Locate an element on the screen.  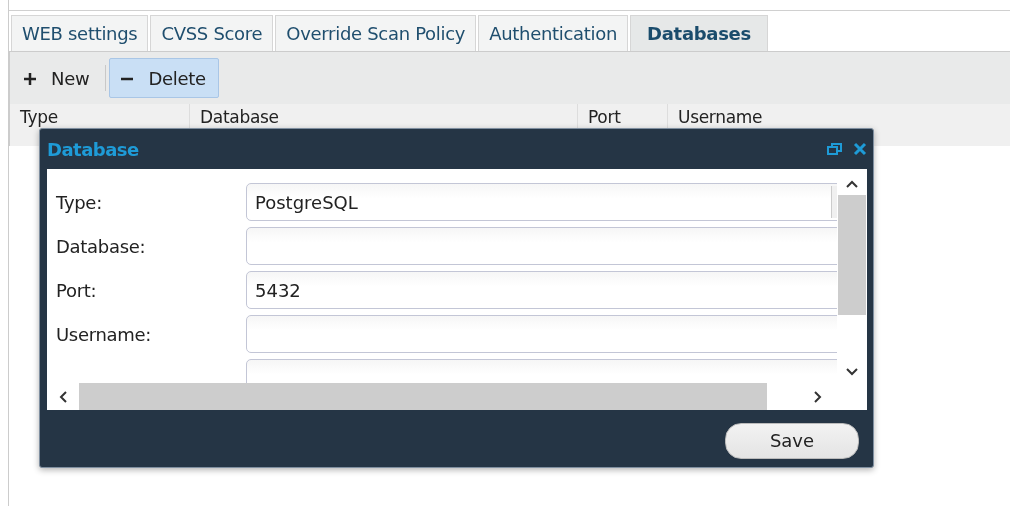
tab: CVSS Score is located at coordinates (212, 33).